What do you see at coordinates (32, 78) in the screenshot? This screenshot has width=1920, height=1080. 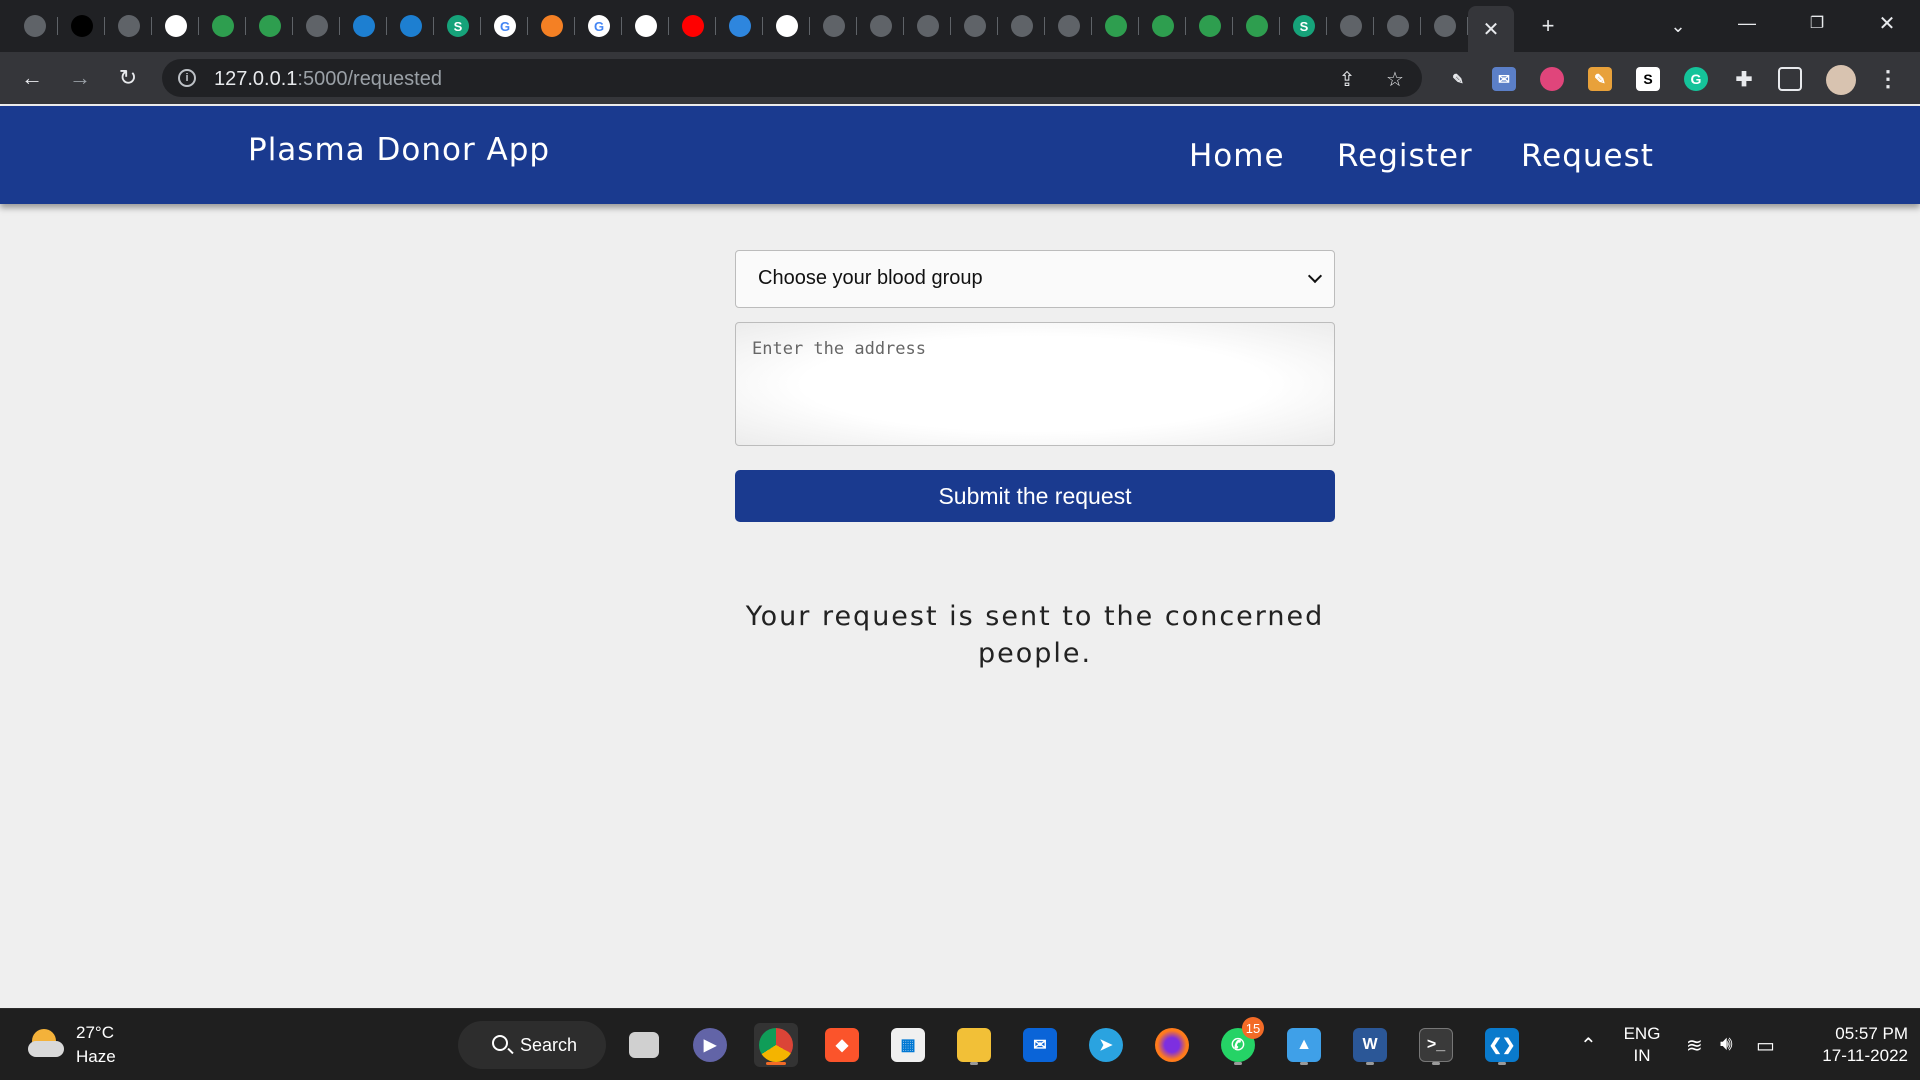 I see `back-arrow-icon: ←` at bounding box center [32, 78].